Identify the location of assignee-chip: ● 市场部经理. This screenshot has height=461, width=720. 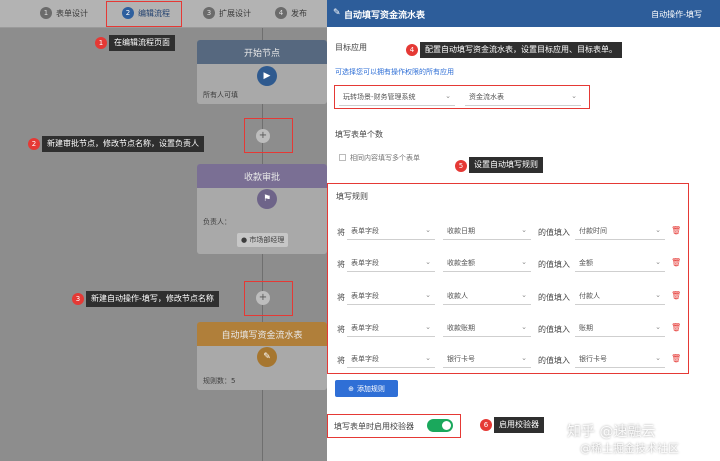
(263, 240).